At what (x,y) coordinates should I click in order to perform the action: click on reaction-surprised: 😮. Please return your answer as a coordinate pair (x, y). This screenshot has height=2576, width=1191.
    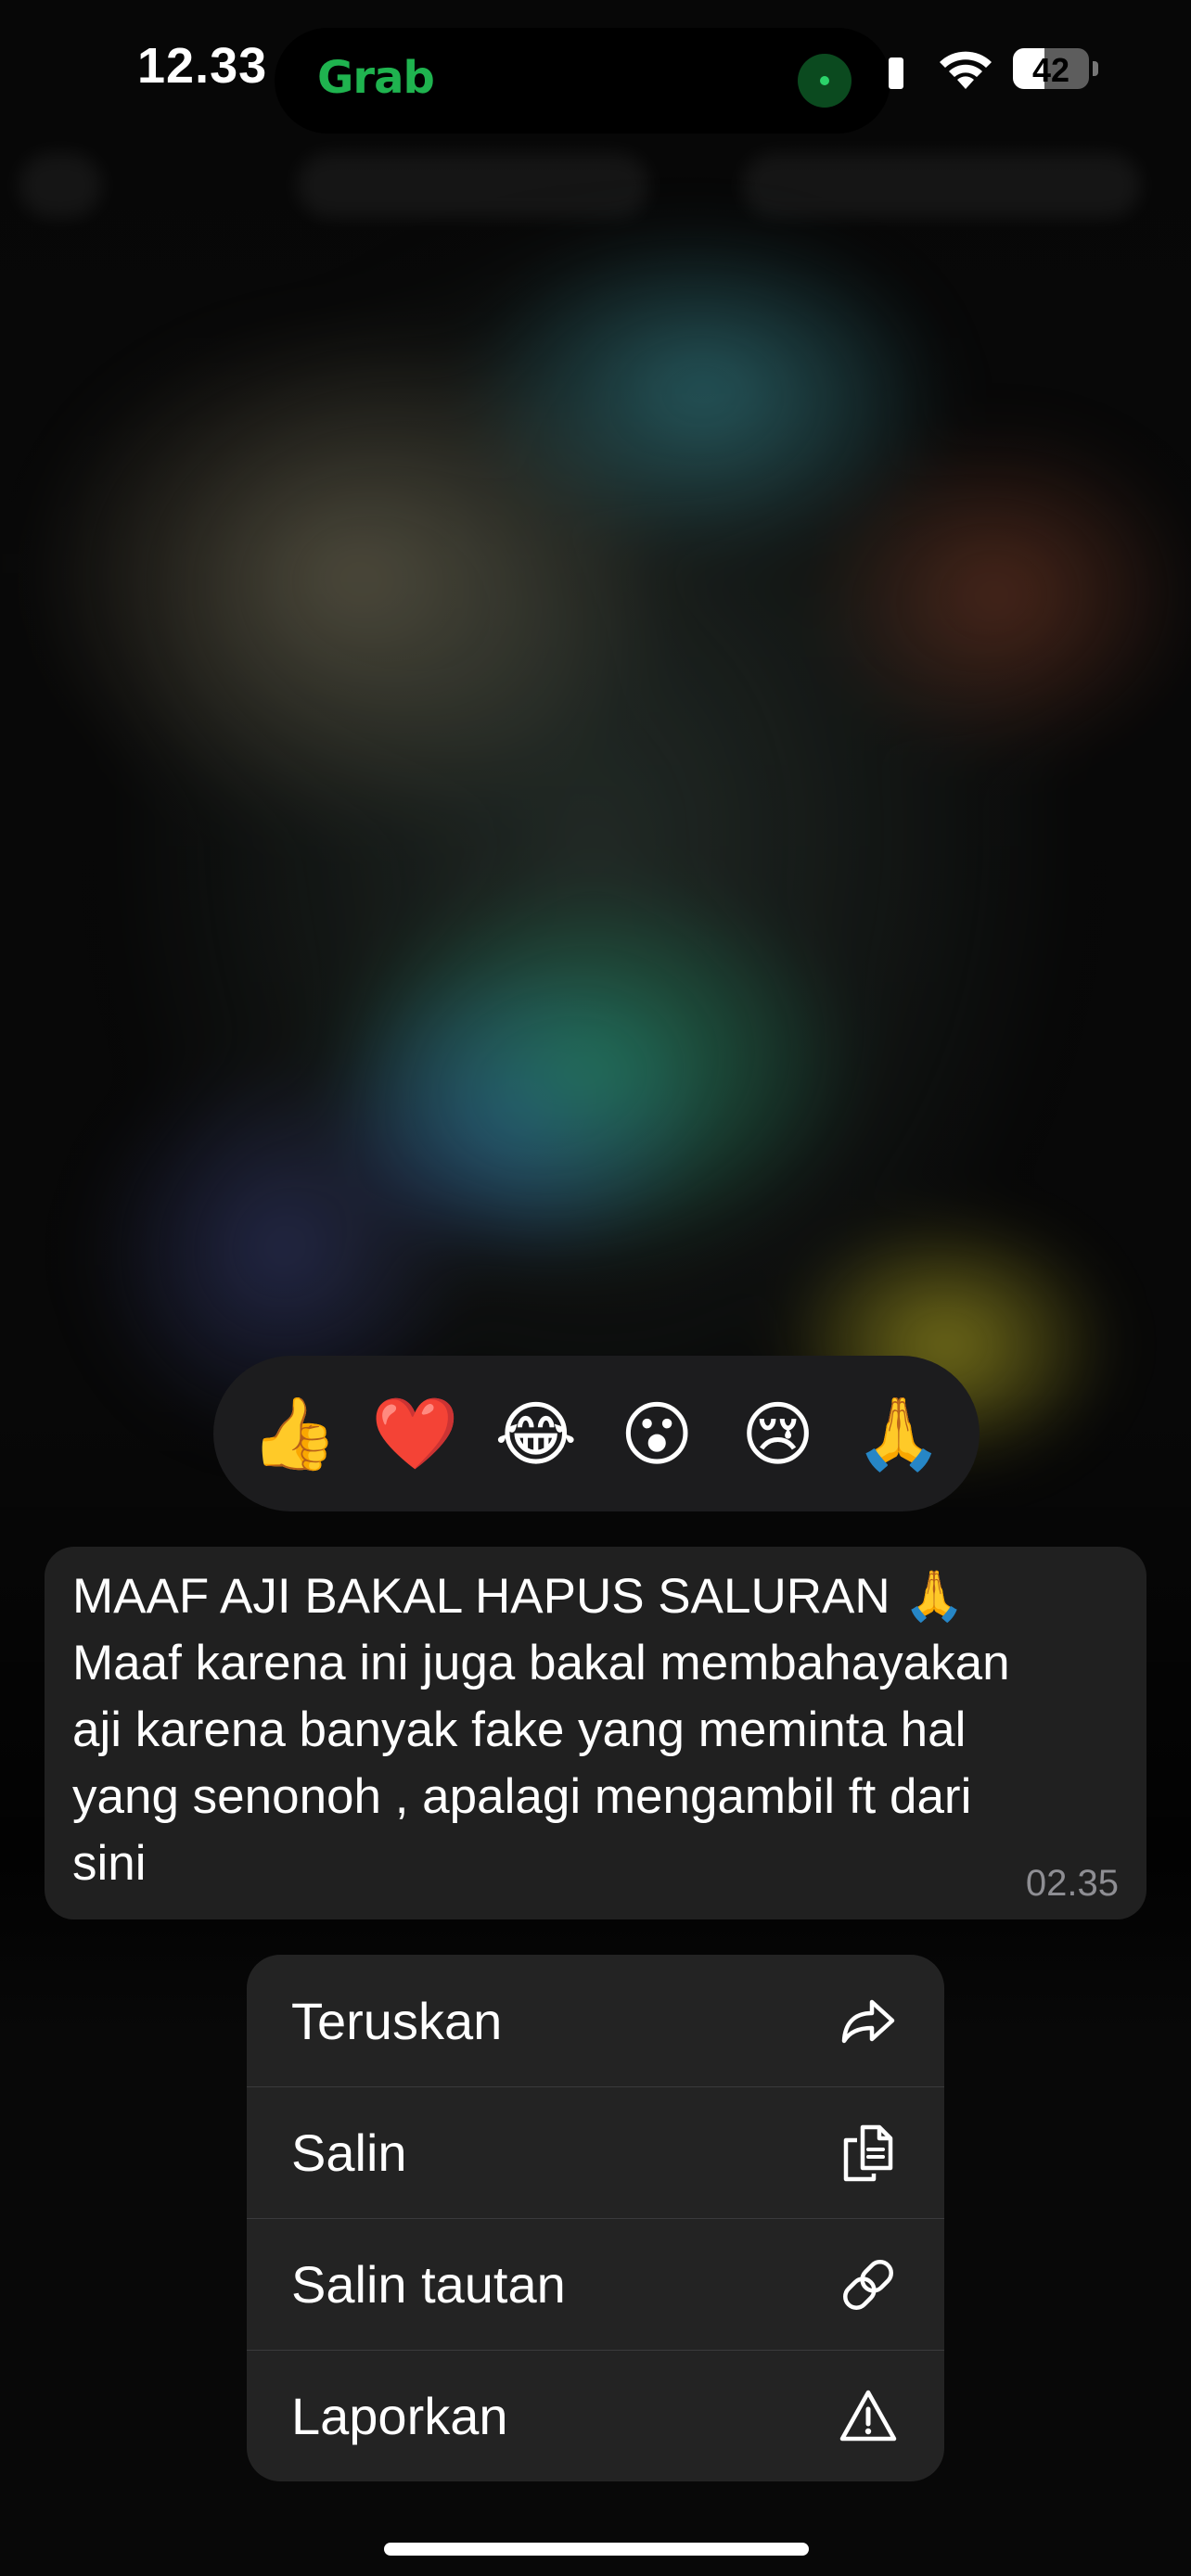
    Looking at the image, I should click on (657, 1434).